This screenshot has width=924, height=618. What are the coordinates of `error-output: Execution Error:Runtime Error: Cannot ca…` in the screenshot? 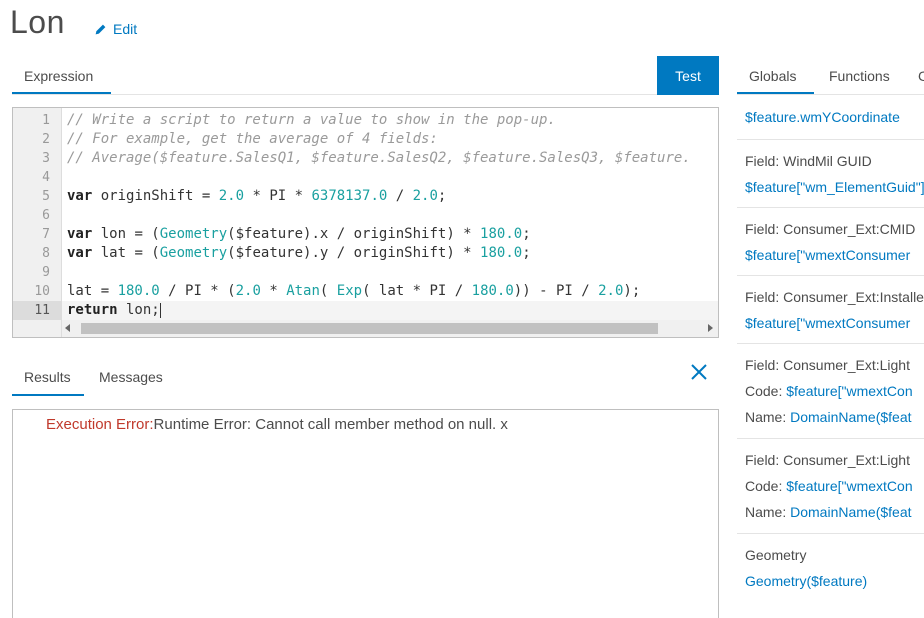 It's located at (277, 424).